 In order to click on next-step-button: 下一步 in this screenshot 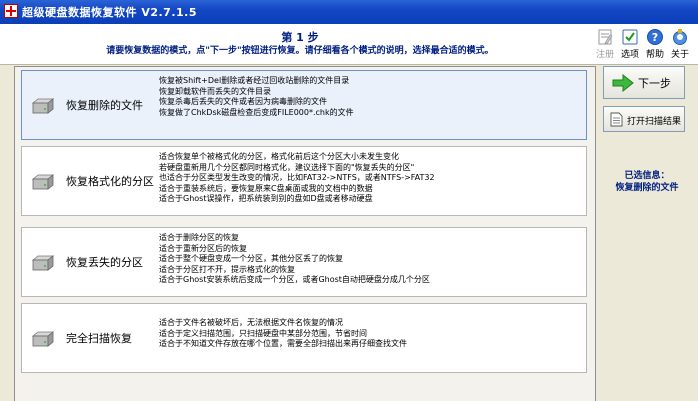, I will do `click(644, 82)`.